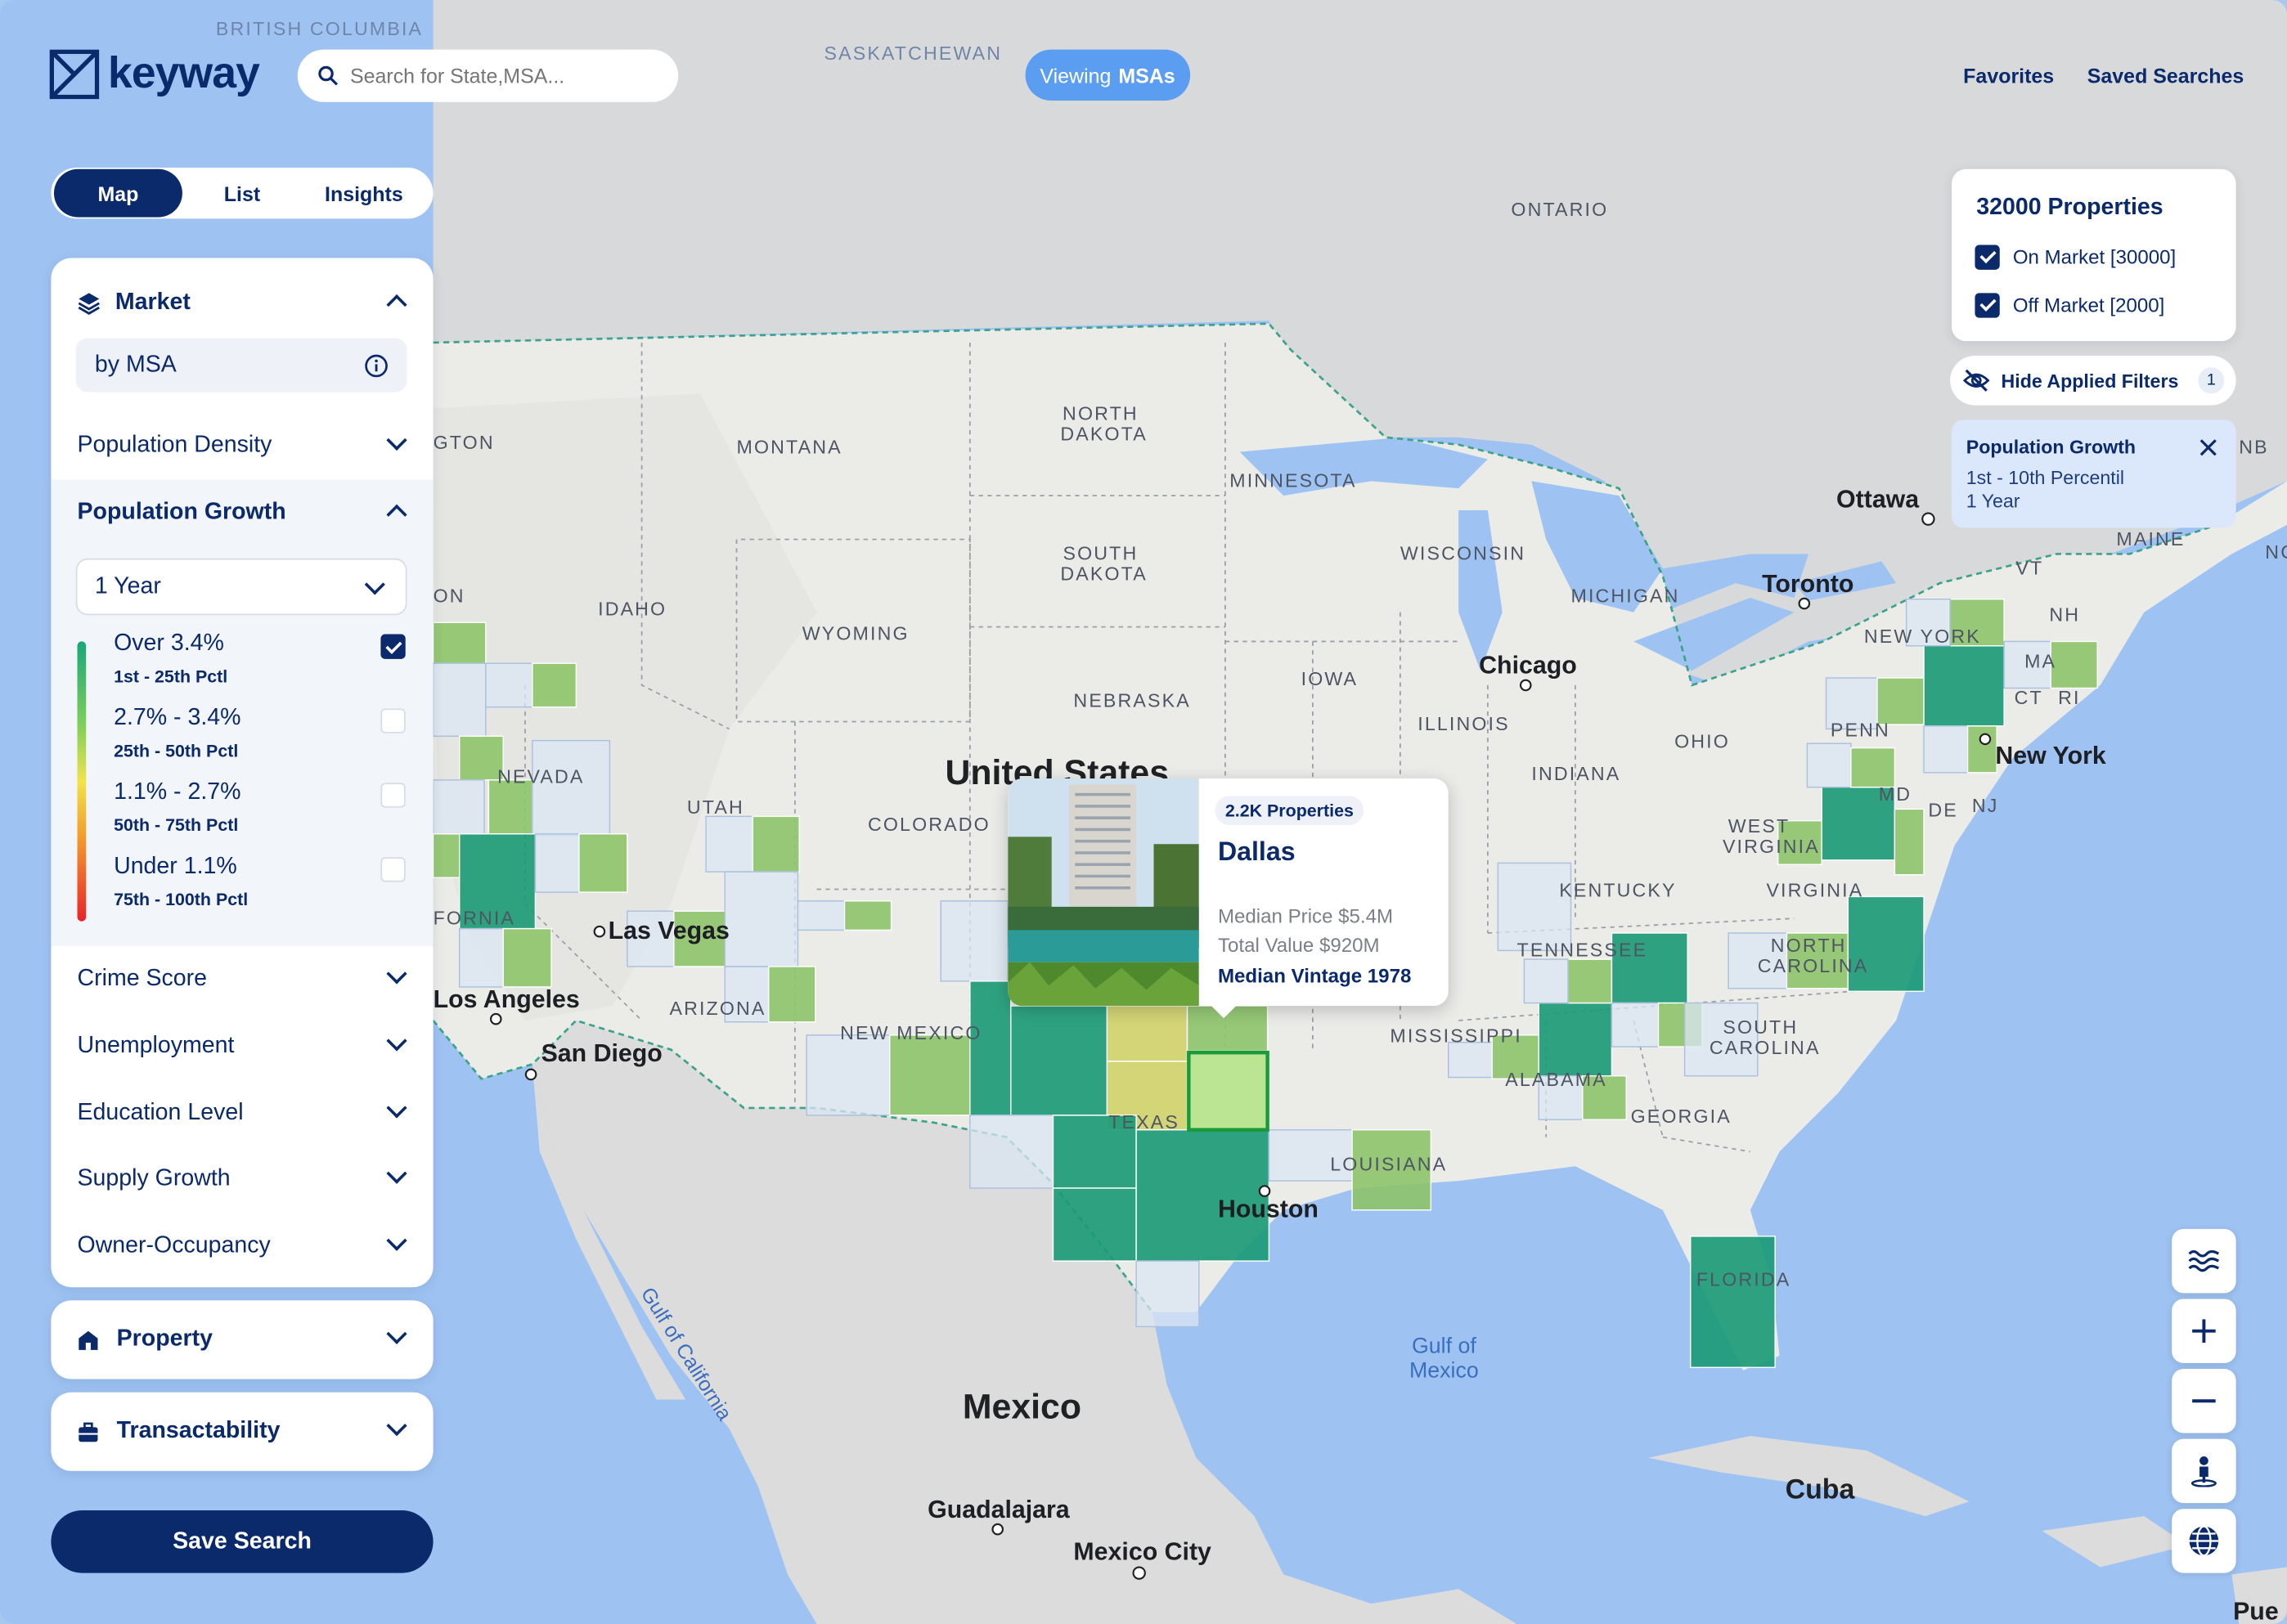 Image resolution: width=2287 pixels, height=1624 pixels. Describe the element at coordinates (1860, 730) in the screenshot. I see `state-label: PENN` at that location.